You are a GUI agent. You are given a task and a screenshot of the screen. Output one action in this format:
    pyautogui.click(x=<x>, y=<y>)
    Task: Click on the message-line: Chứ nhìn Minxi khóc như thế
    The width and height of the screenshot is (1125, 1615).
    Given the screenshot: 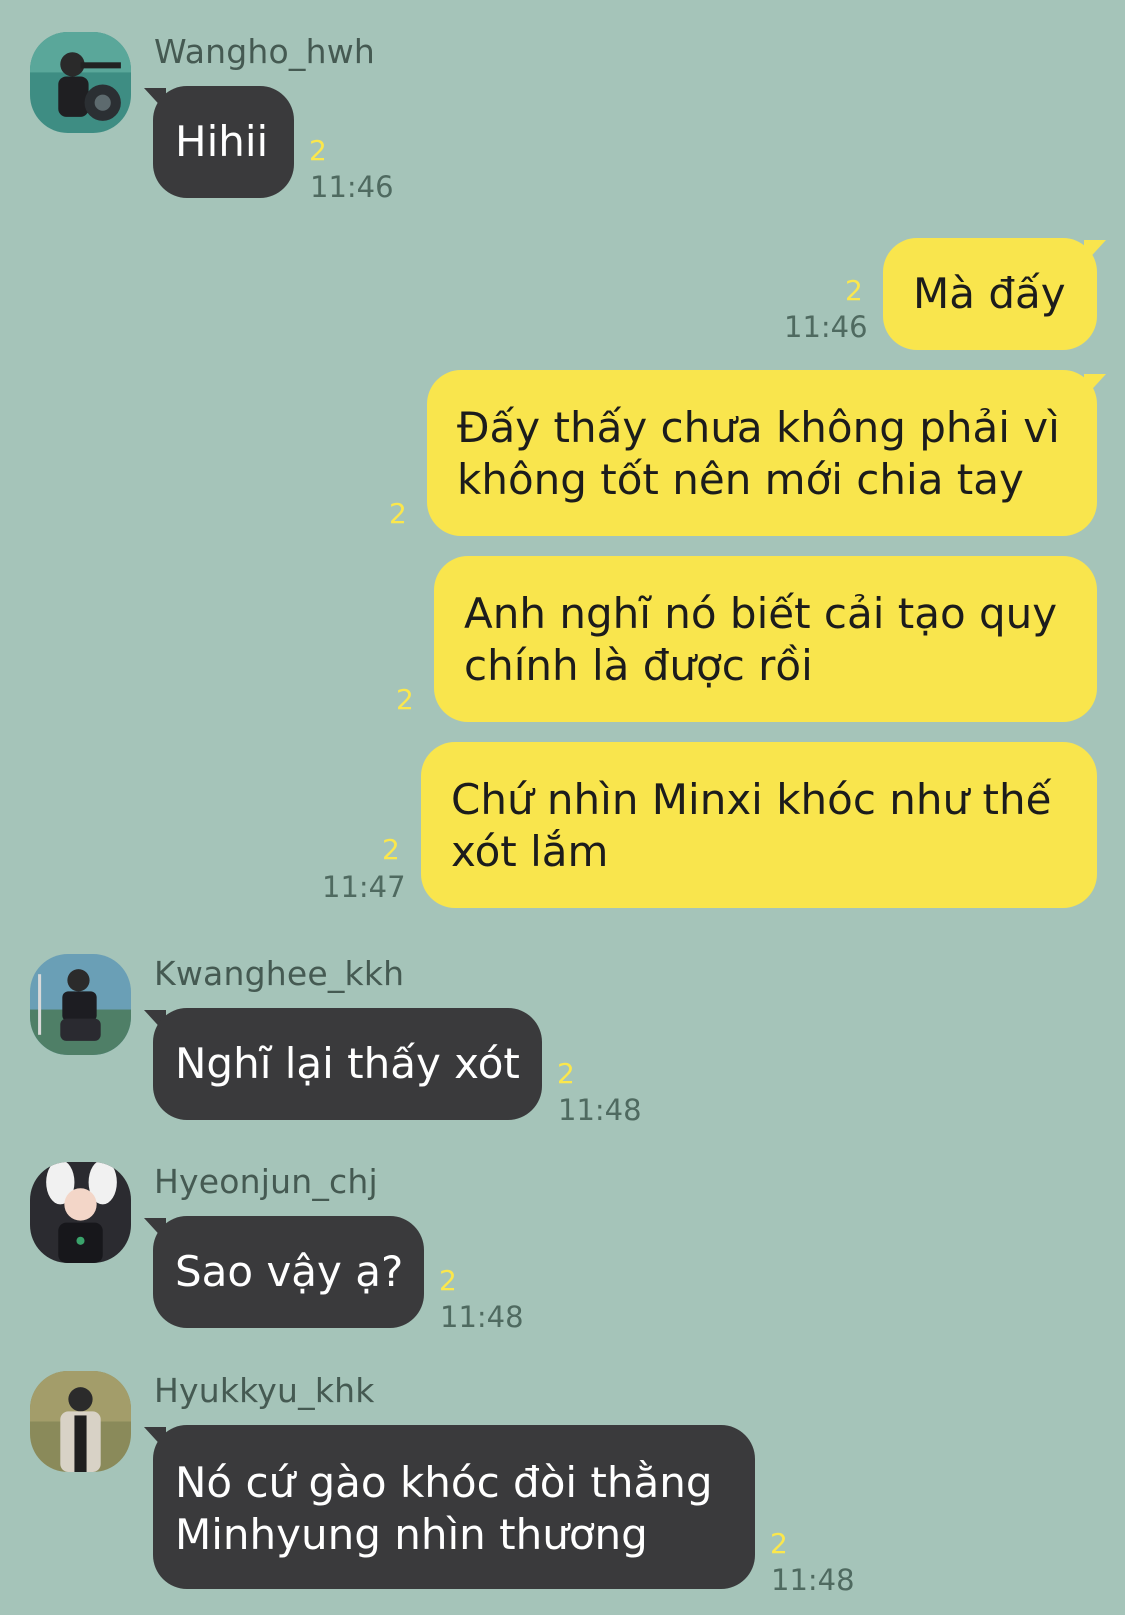 What is the action you would take?
    pyautogui.click(x=751, y=799)
    